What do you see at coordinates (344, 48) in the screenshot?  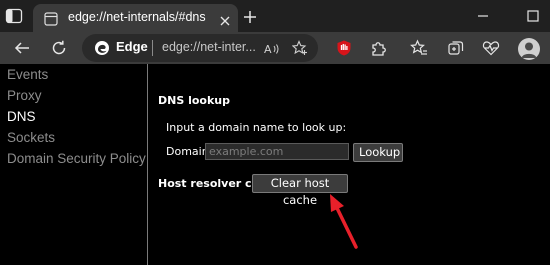 I see `red-extension-icon` at bounding box center [344, 48].